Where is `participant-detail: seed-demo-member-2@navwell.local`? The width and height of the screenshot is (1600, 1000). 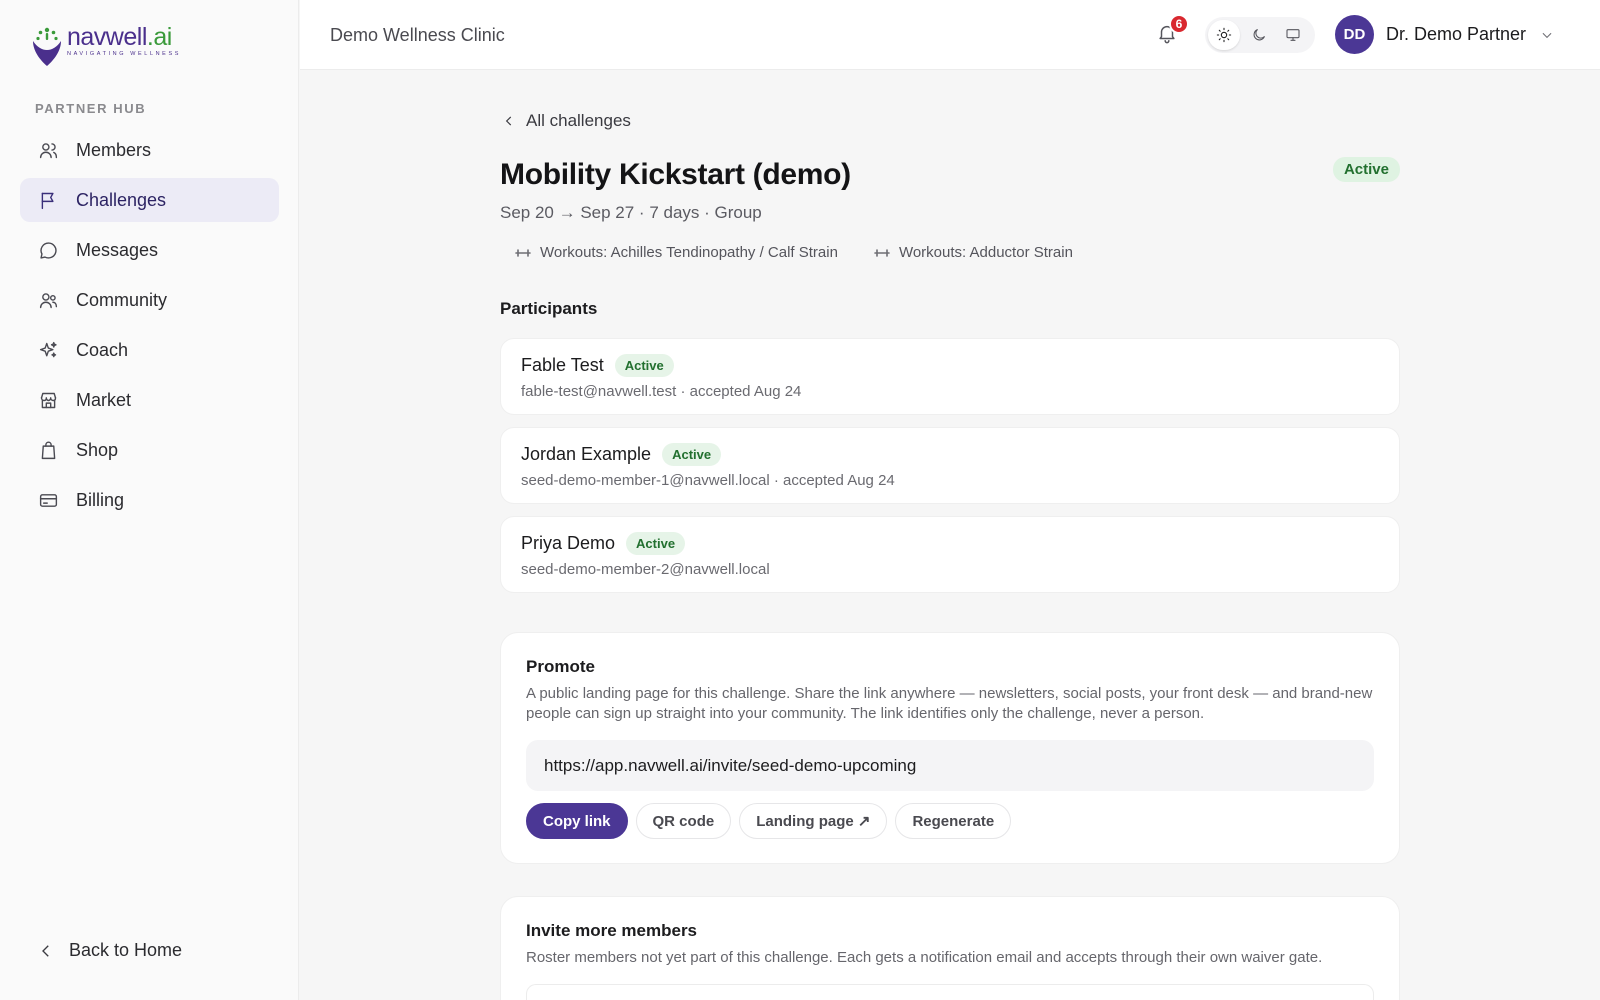 participant-detail: seed-demo-member-2@navwell.local is located at coordinates (645, 569).